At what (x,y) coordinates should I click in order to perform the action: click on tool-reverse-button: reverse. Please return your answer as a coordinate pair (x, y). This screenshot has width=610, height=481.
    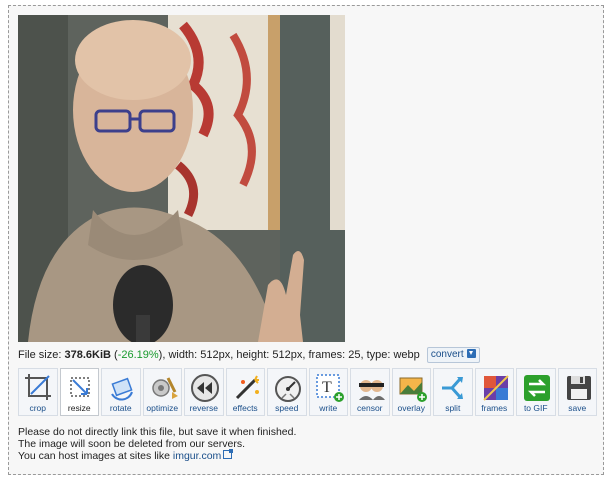
    Looking at the image, I should click on (204, 392).